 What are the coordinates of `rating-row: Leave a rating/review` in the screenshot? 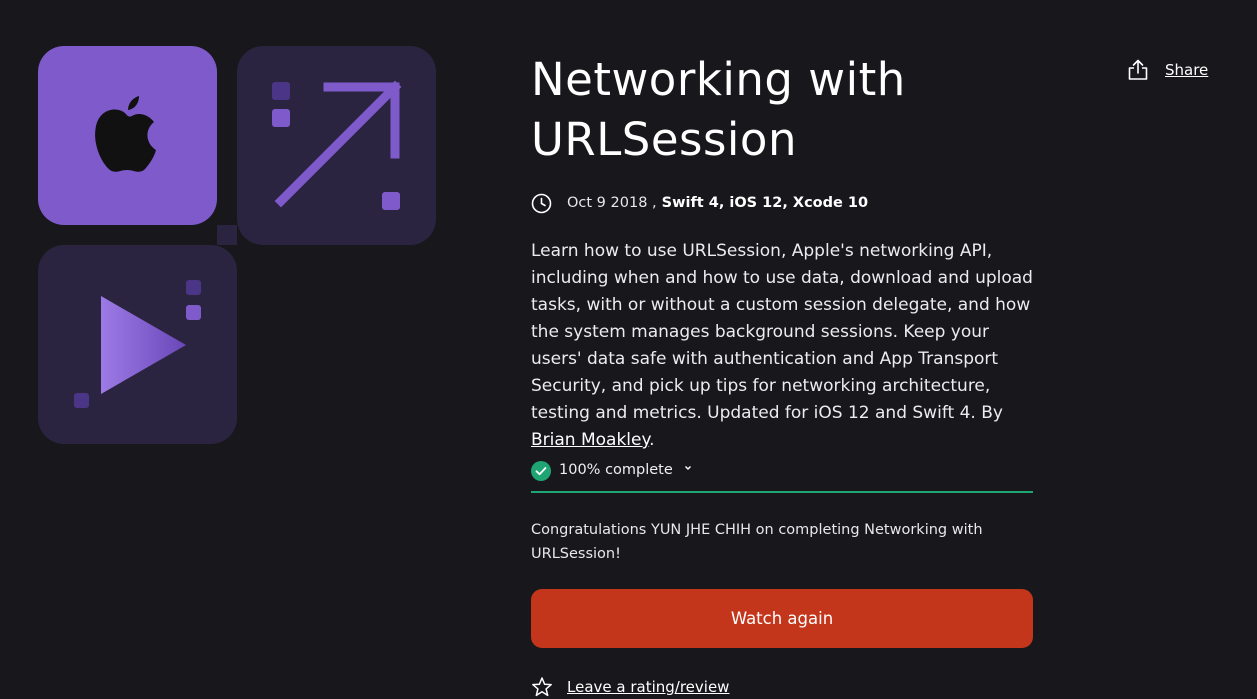 It's located at (630, 687).